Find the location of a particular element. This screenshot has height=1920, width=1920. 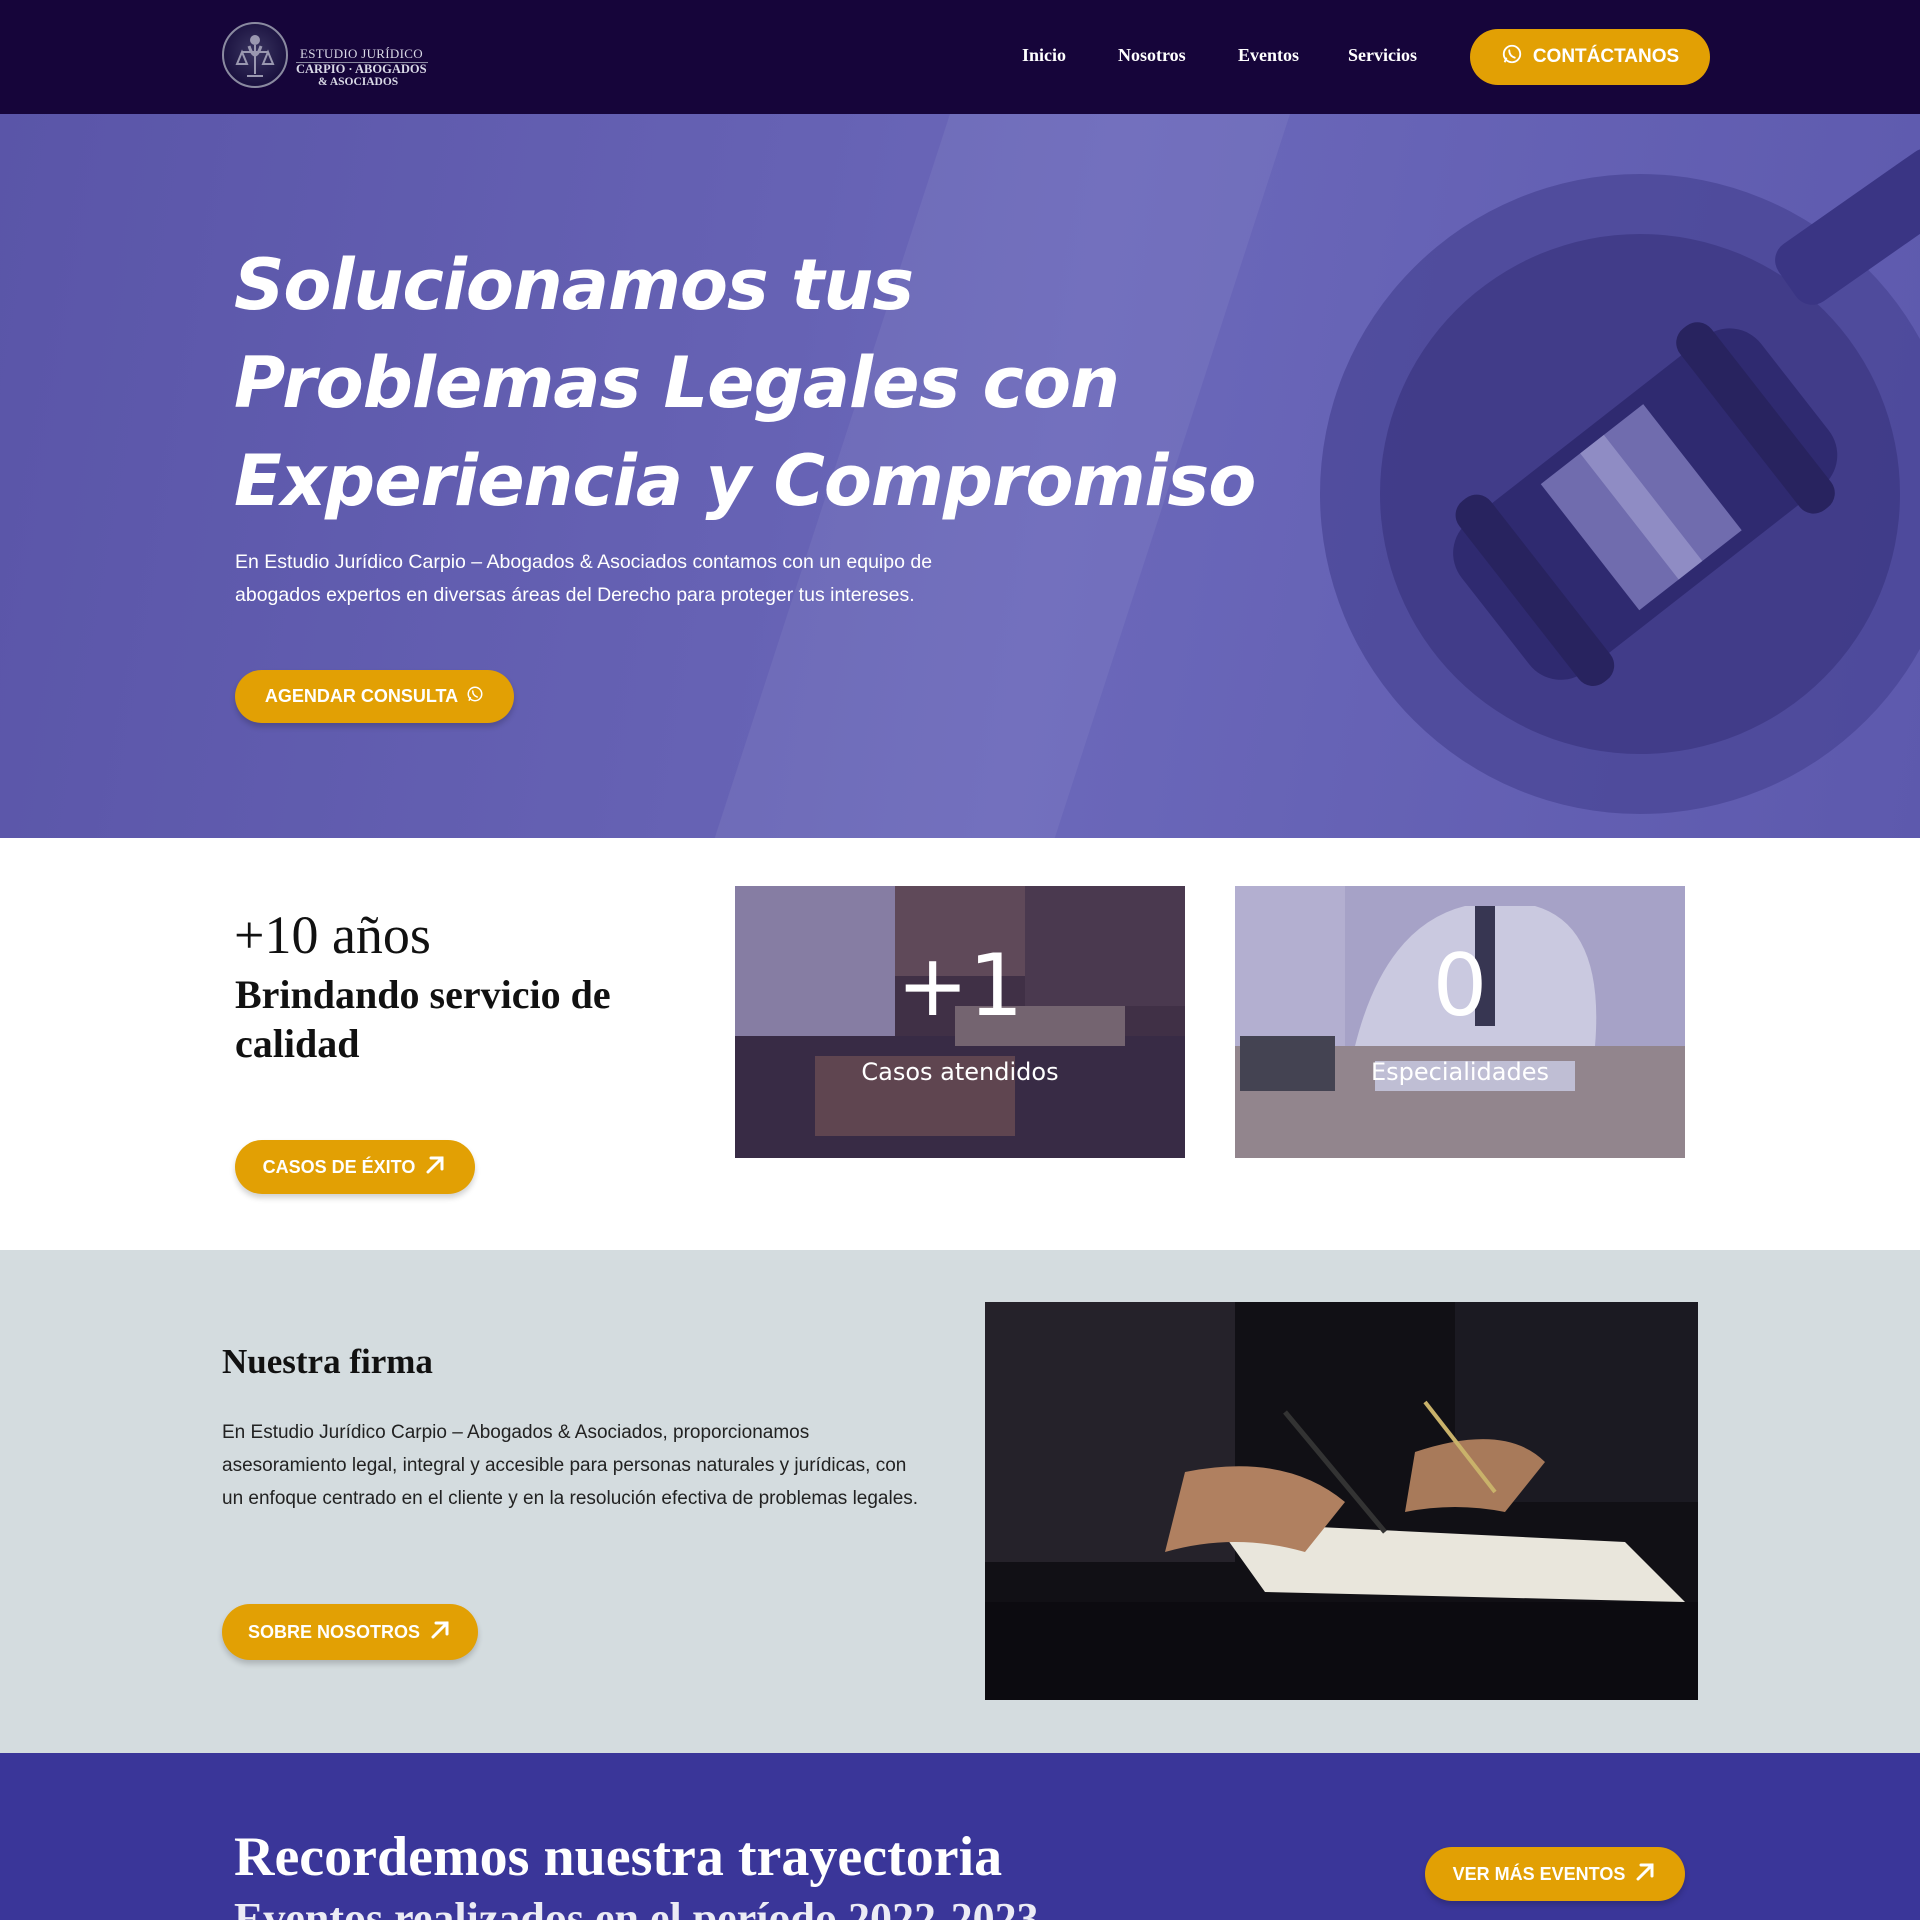

contact-button: CONTÁCTANOS is located at coordinates (1590, 57).